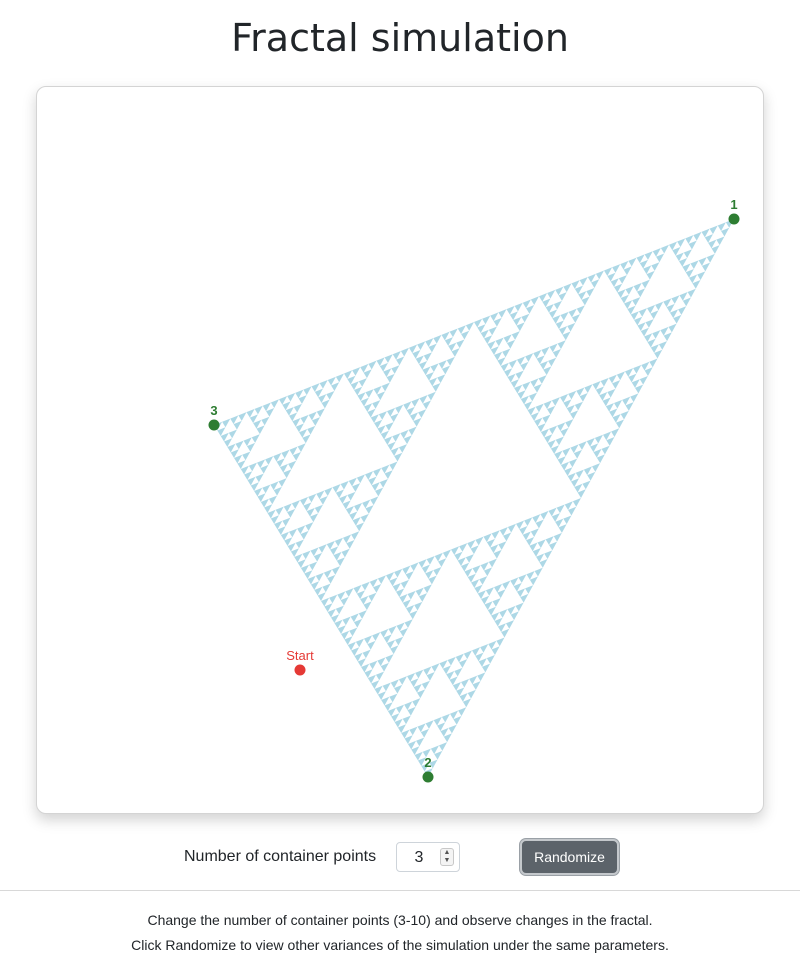 The image size is (800, 975). Describe the element at coordinates (569, 857) in the screenshot. I see `randomize-button: Randomize` at that location.